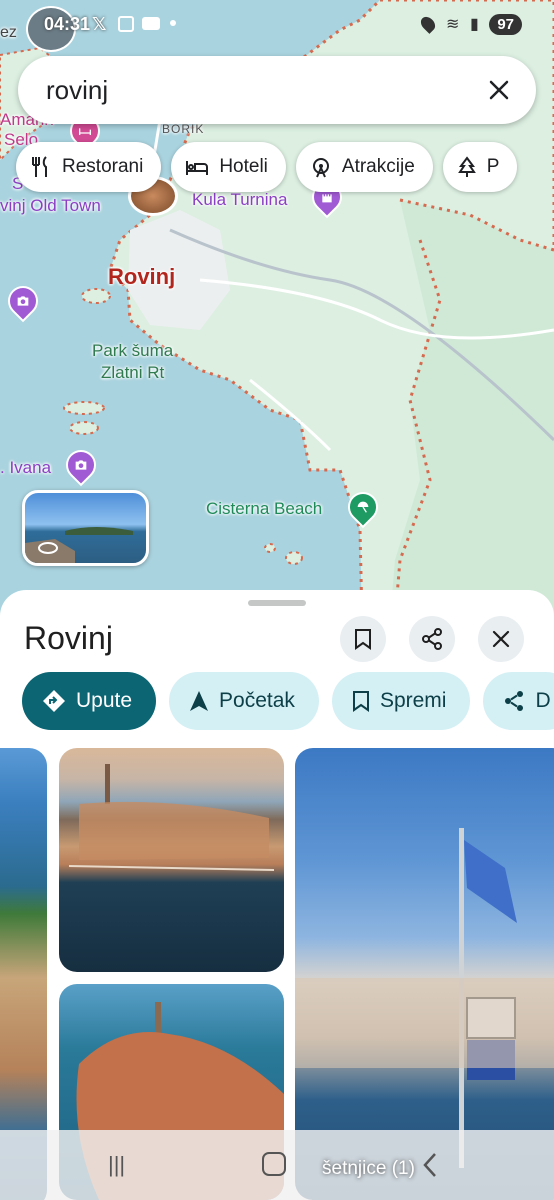  I want to click on chip-parkovi: P, so click(480, 167).